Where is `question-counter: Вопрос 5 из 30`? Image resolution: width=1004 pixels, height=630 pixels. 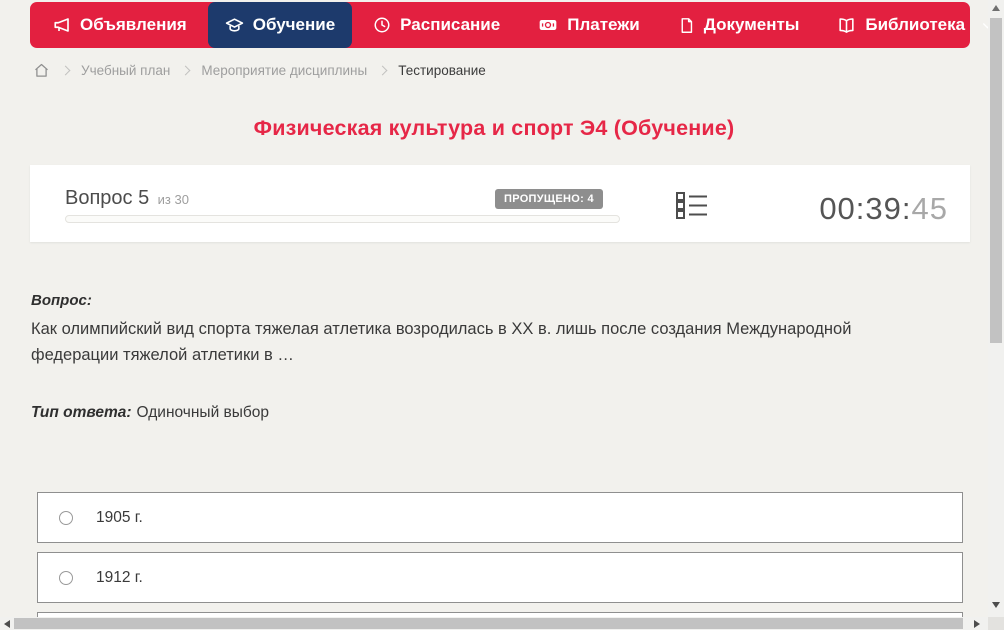
question-counter: Вопрос 5 из 30 is located at coordinates (127, 198).